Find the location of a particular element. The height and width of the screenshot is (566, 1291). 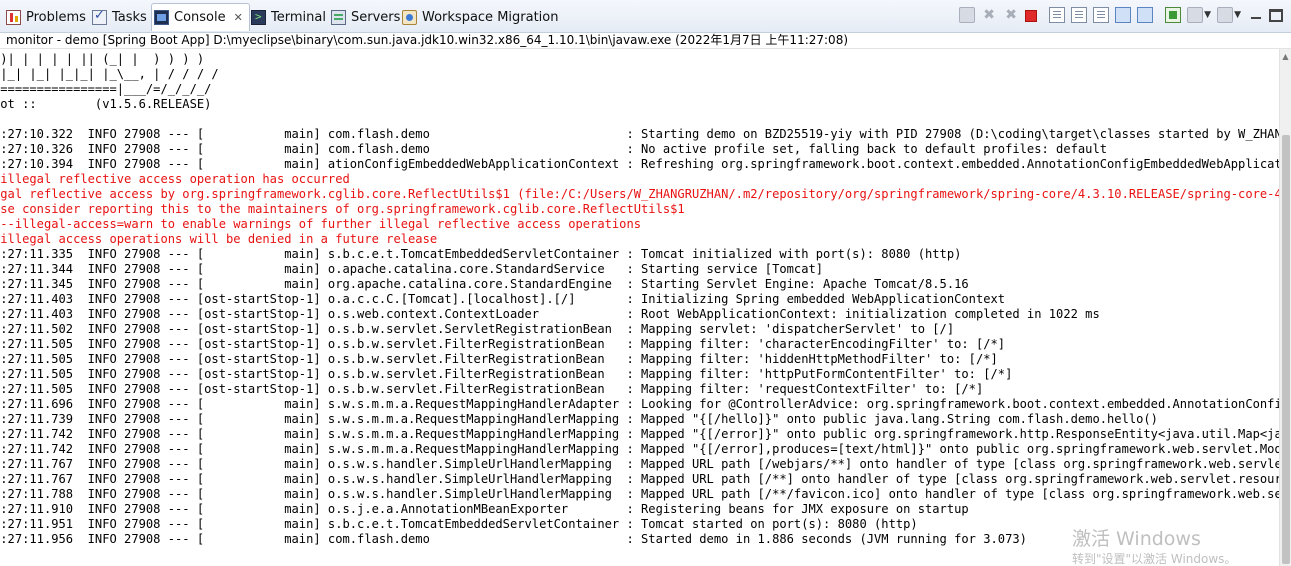

tab-tasks: Tasks is located at coordinates (119, 17).